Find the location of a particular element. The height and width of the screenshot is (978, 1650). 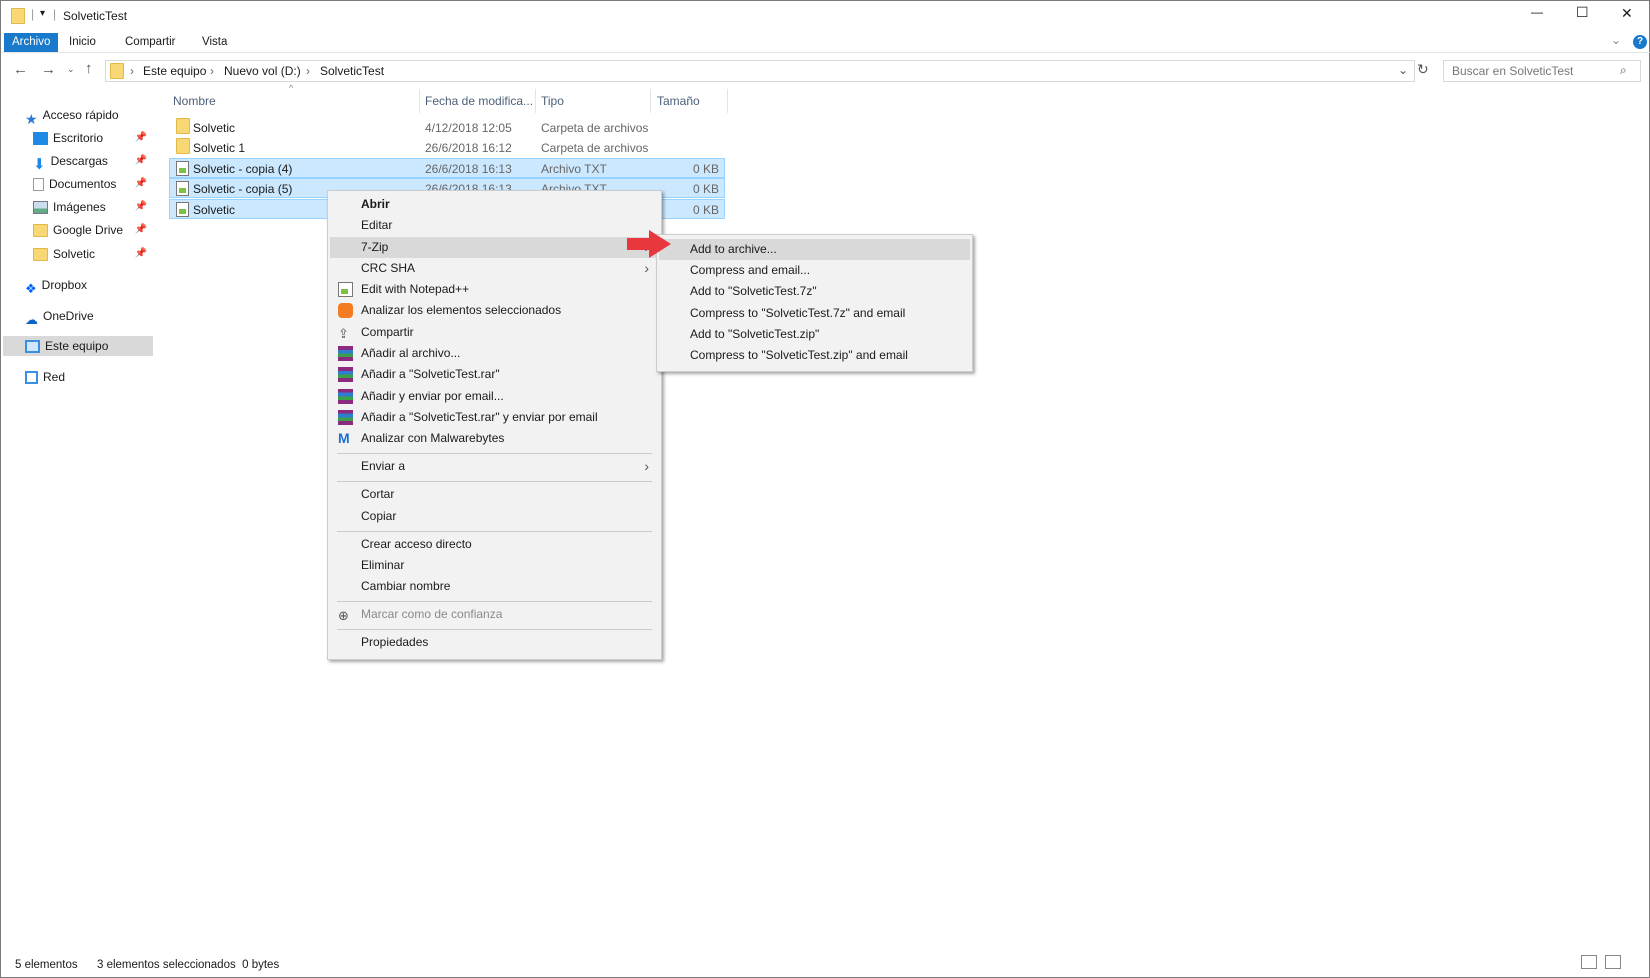

sidebar-item-label: Red is located at coordinates (54, 377).